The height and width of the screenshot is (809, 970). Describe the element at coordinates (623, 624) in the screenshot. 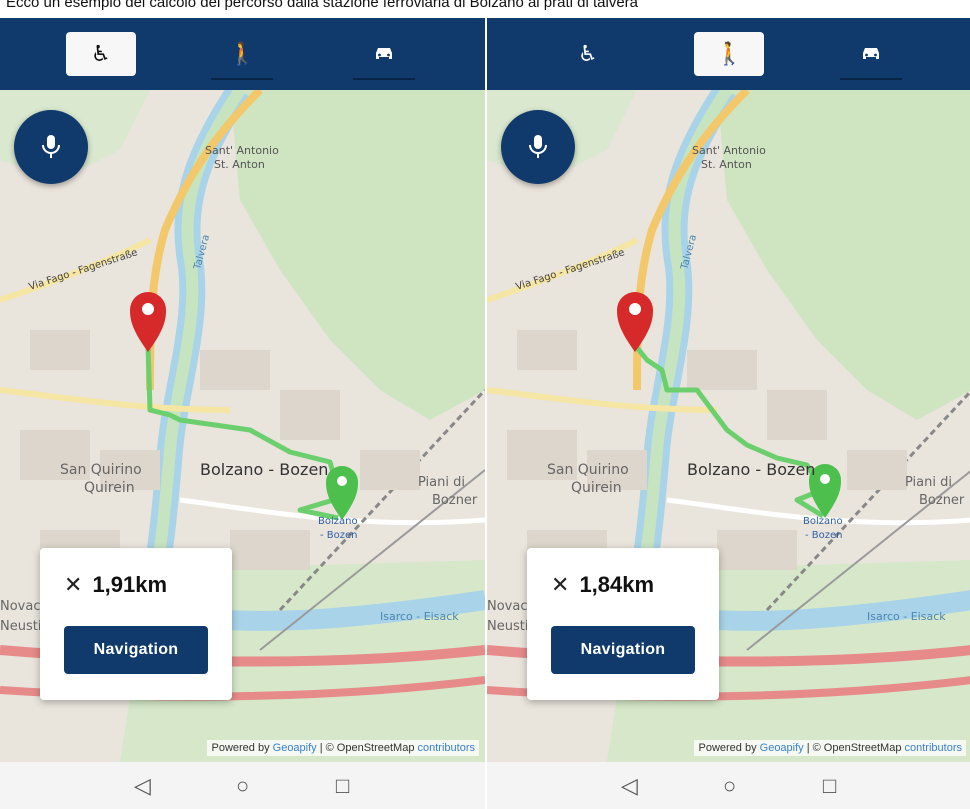

I see `route-summary-card: ✕ 1,84km Navigation` at that location.